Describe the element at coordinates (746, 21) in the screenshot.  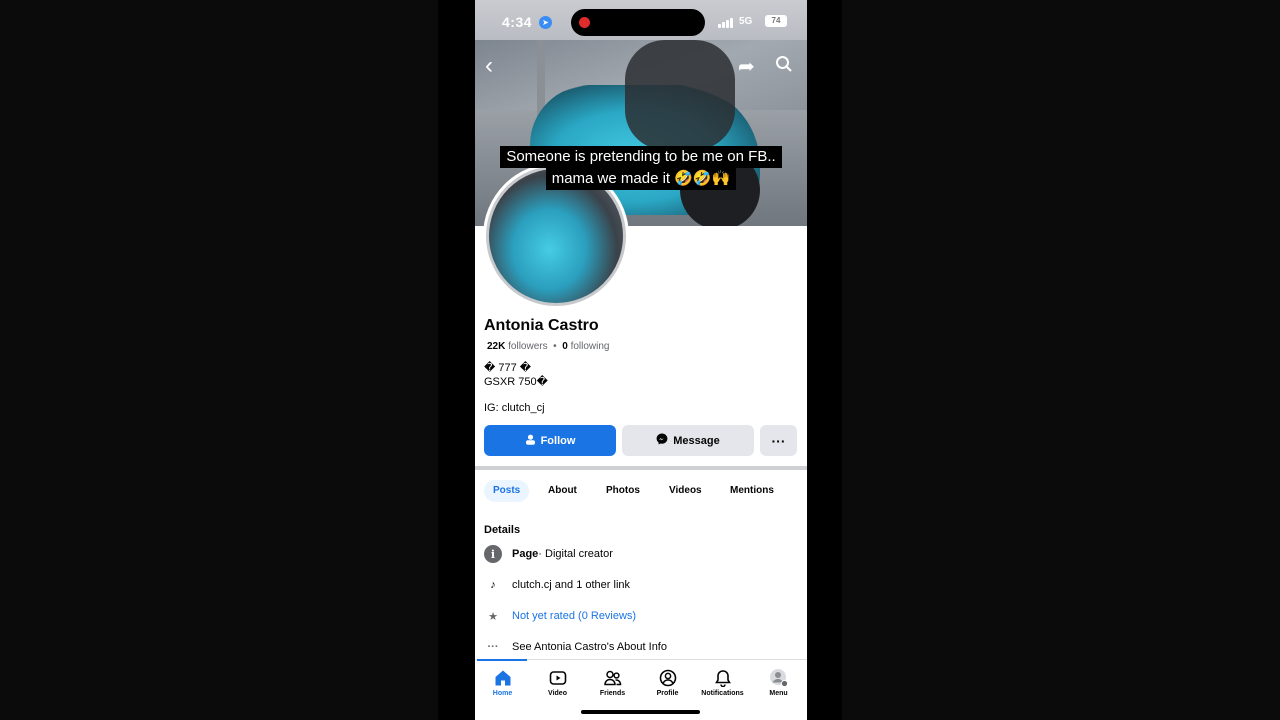
I see `network-type: 5G` at that location.